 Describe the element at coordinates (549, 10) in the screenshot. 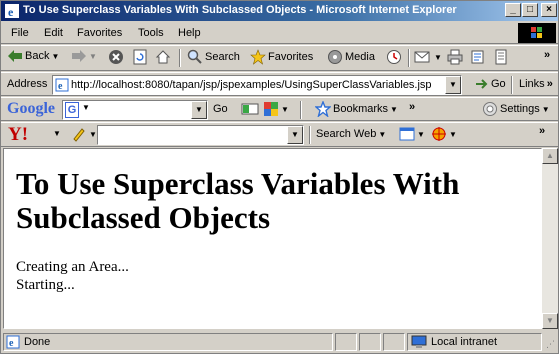

I see `close-button: ×` at that location.